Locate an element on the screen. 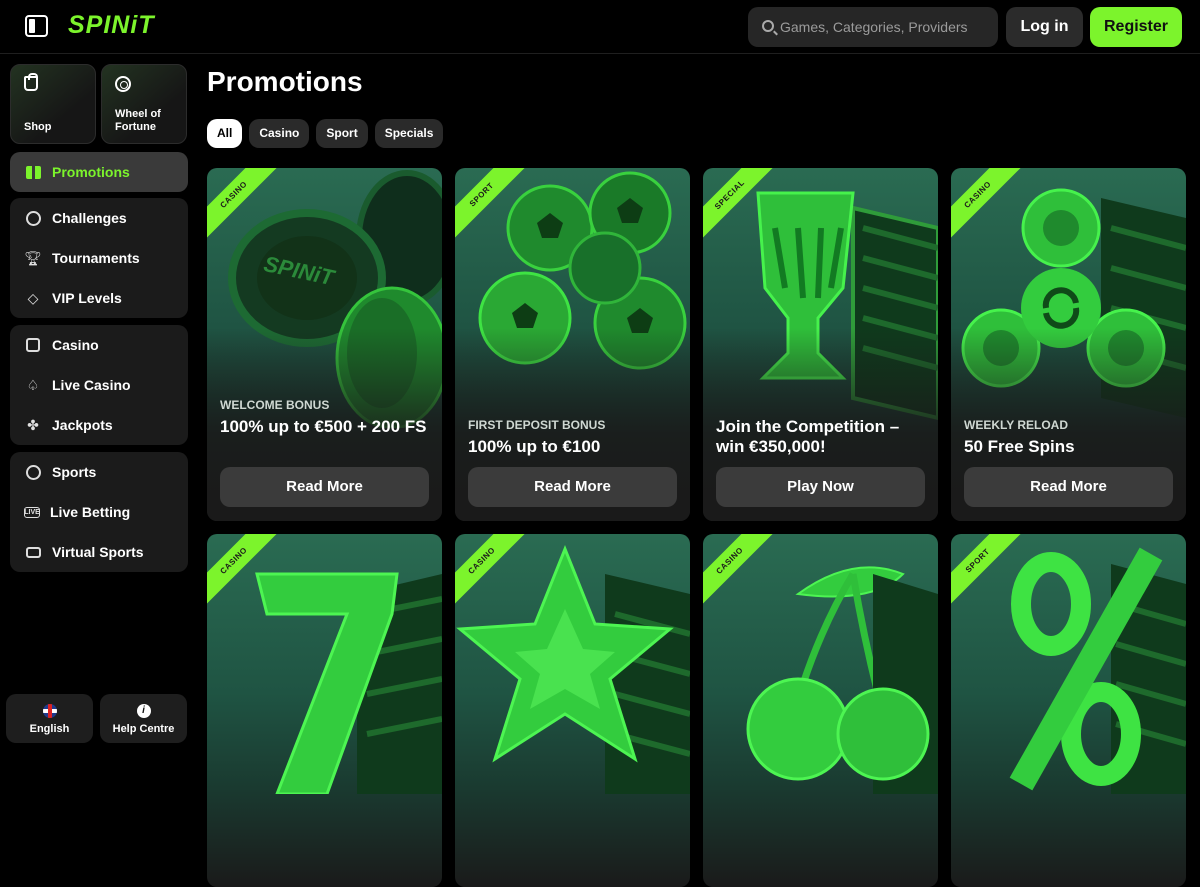 Image resolution: width=1200 pixels, height=887 pixels. sidebar-item-label: Live Casino is located at coordinates (91, 385).